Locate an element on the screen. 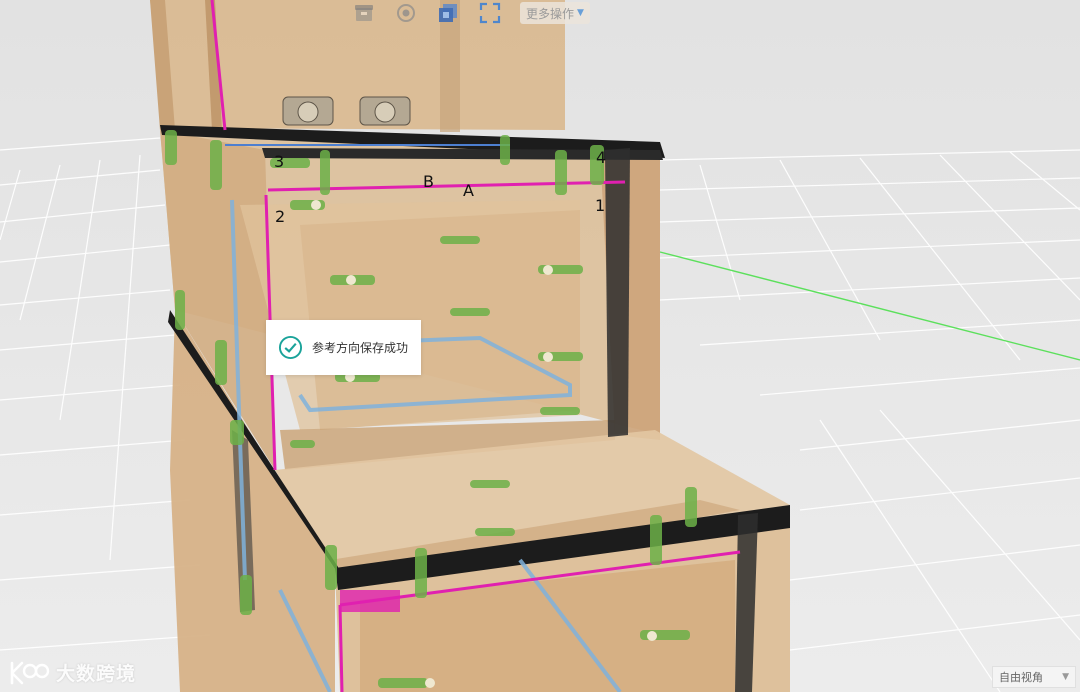 This screenshot has height=692, width=1080. target-button is located at coordinates (406, 13).